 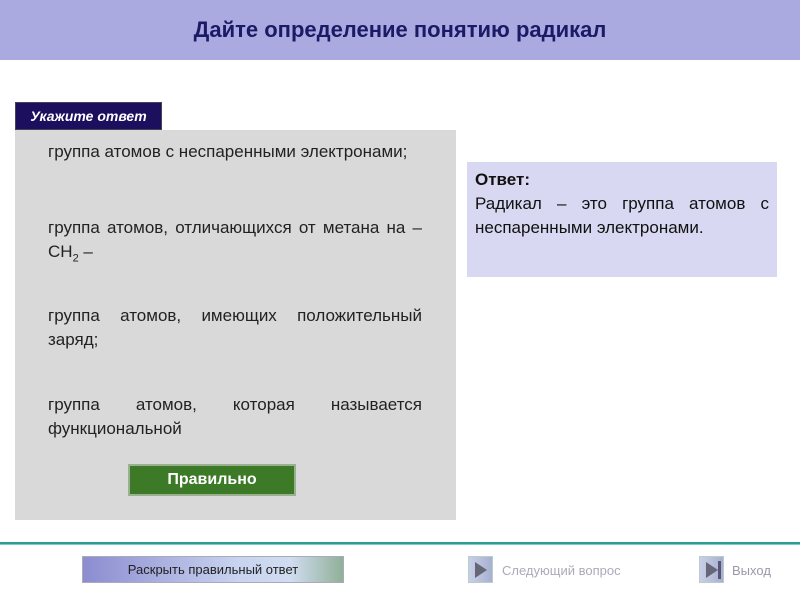 I want to click on next-question-label: Следующий вопрос, so click(x=561, y=570).